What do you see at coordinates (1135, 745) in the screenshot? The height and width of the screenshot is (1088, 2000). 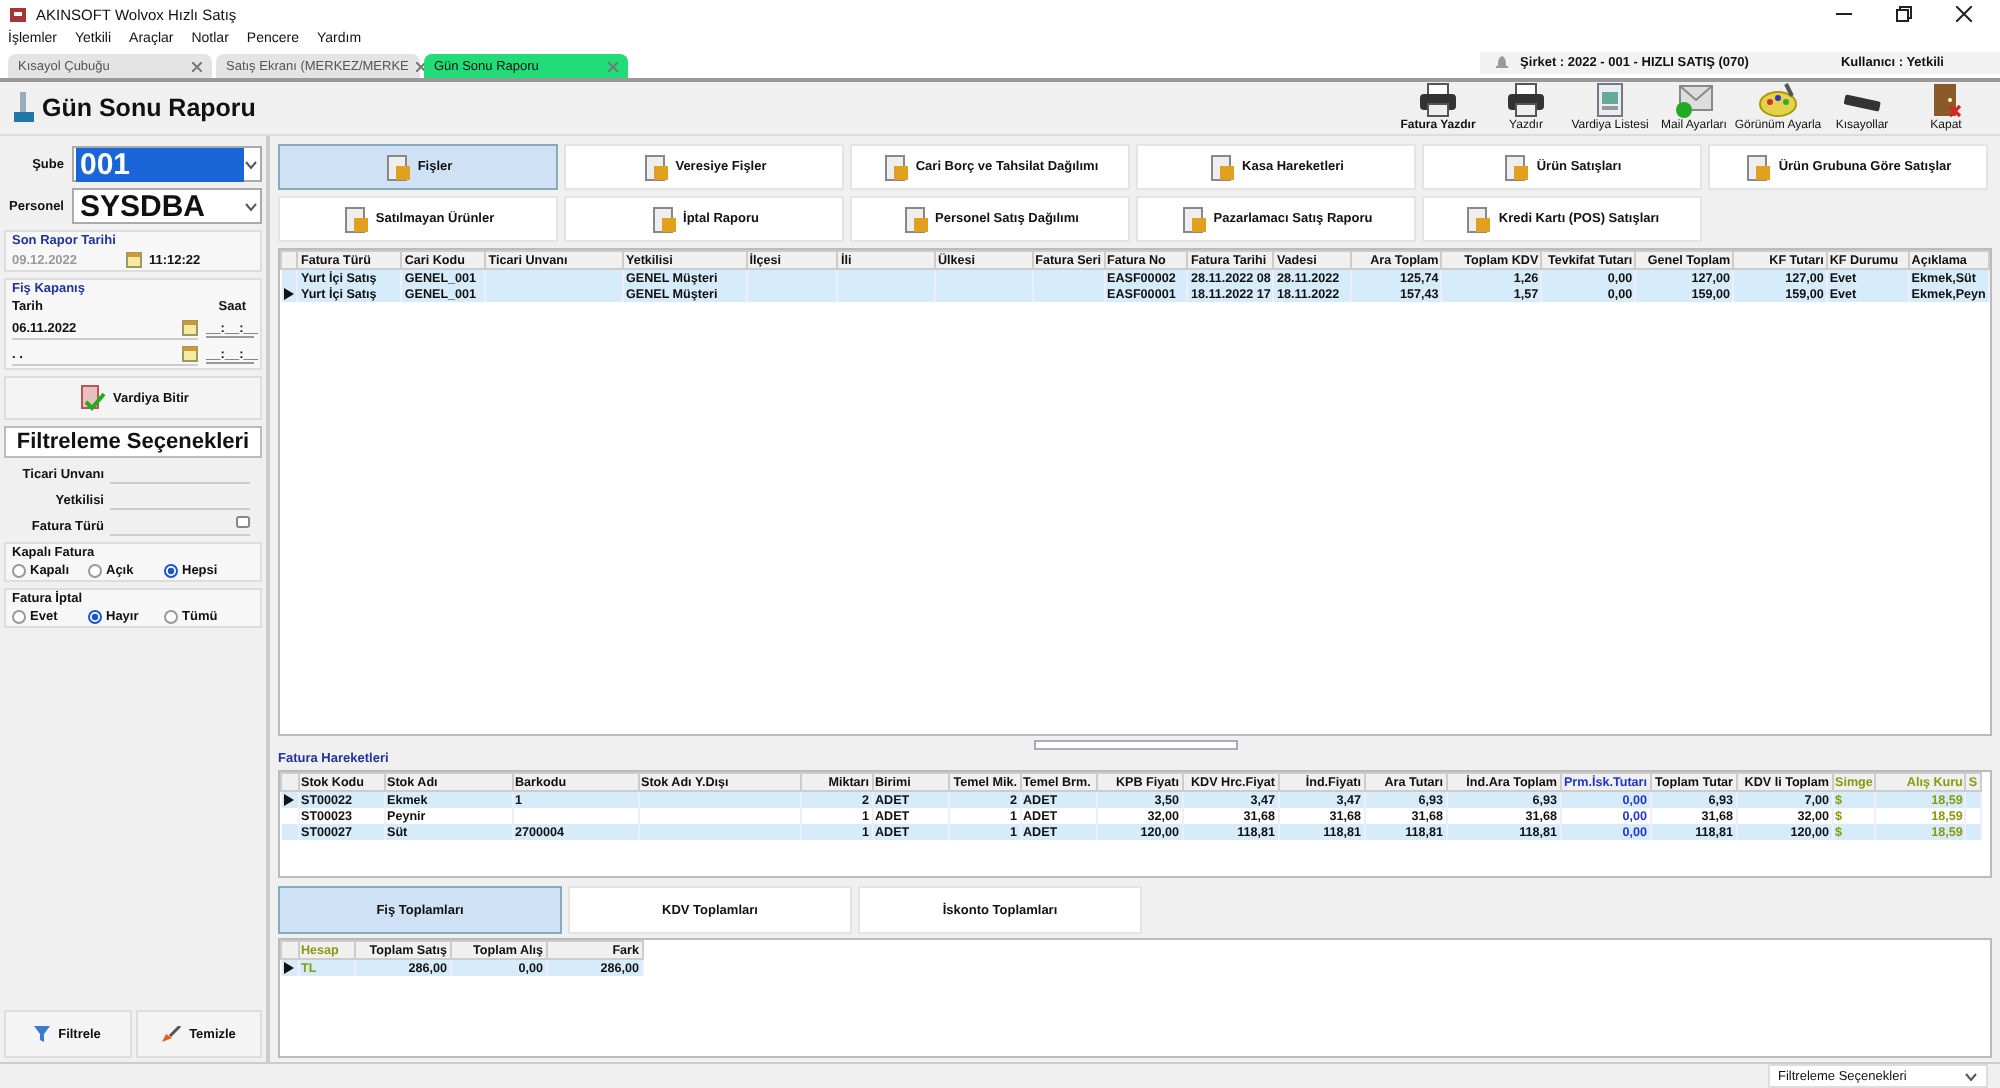 I see `splitter-handle` at bounding box center [1135, 745].